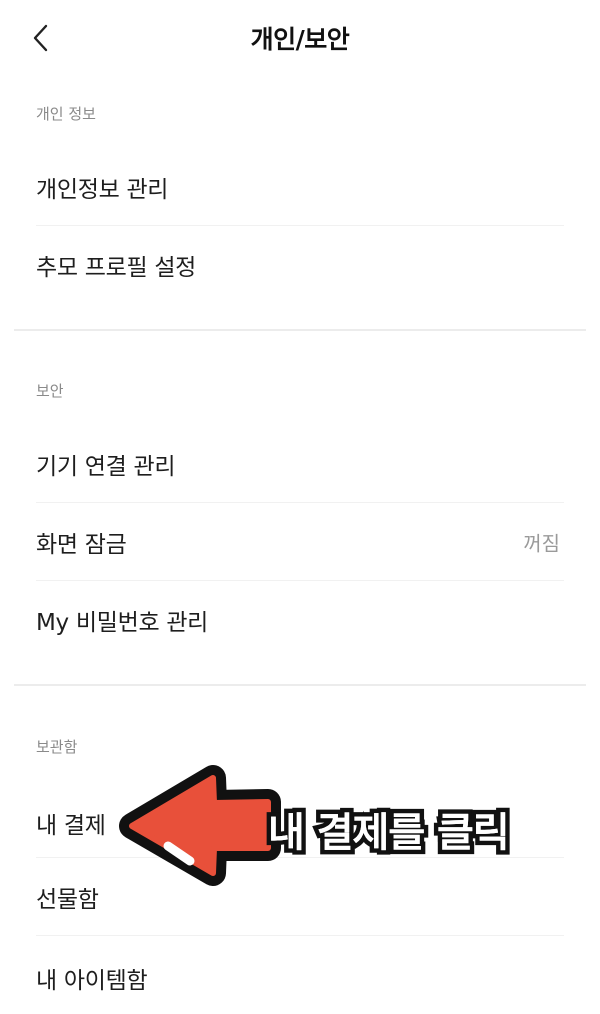 This screenshot has width=600, height=1014. Describe the element at coordinates (300, 620) in the screenshot. I see `menu-item-my-password: My 비밀번호 관리` at that location.